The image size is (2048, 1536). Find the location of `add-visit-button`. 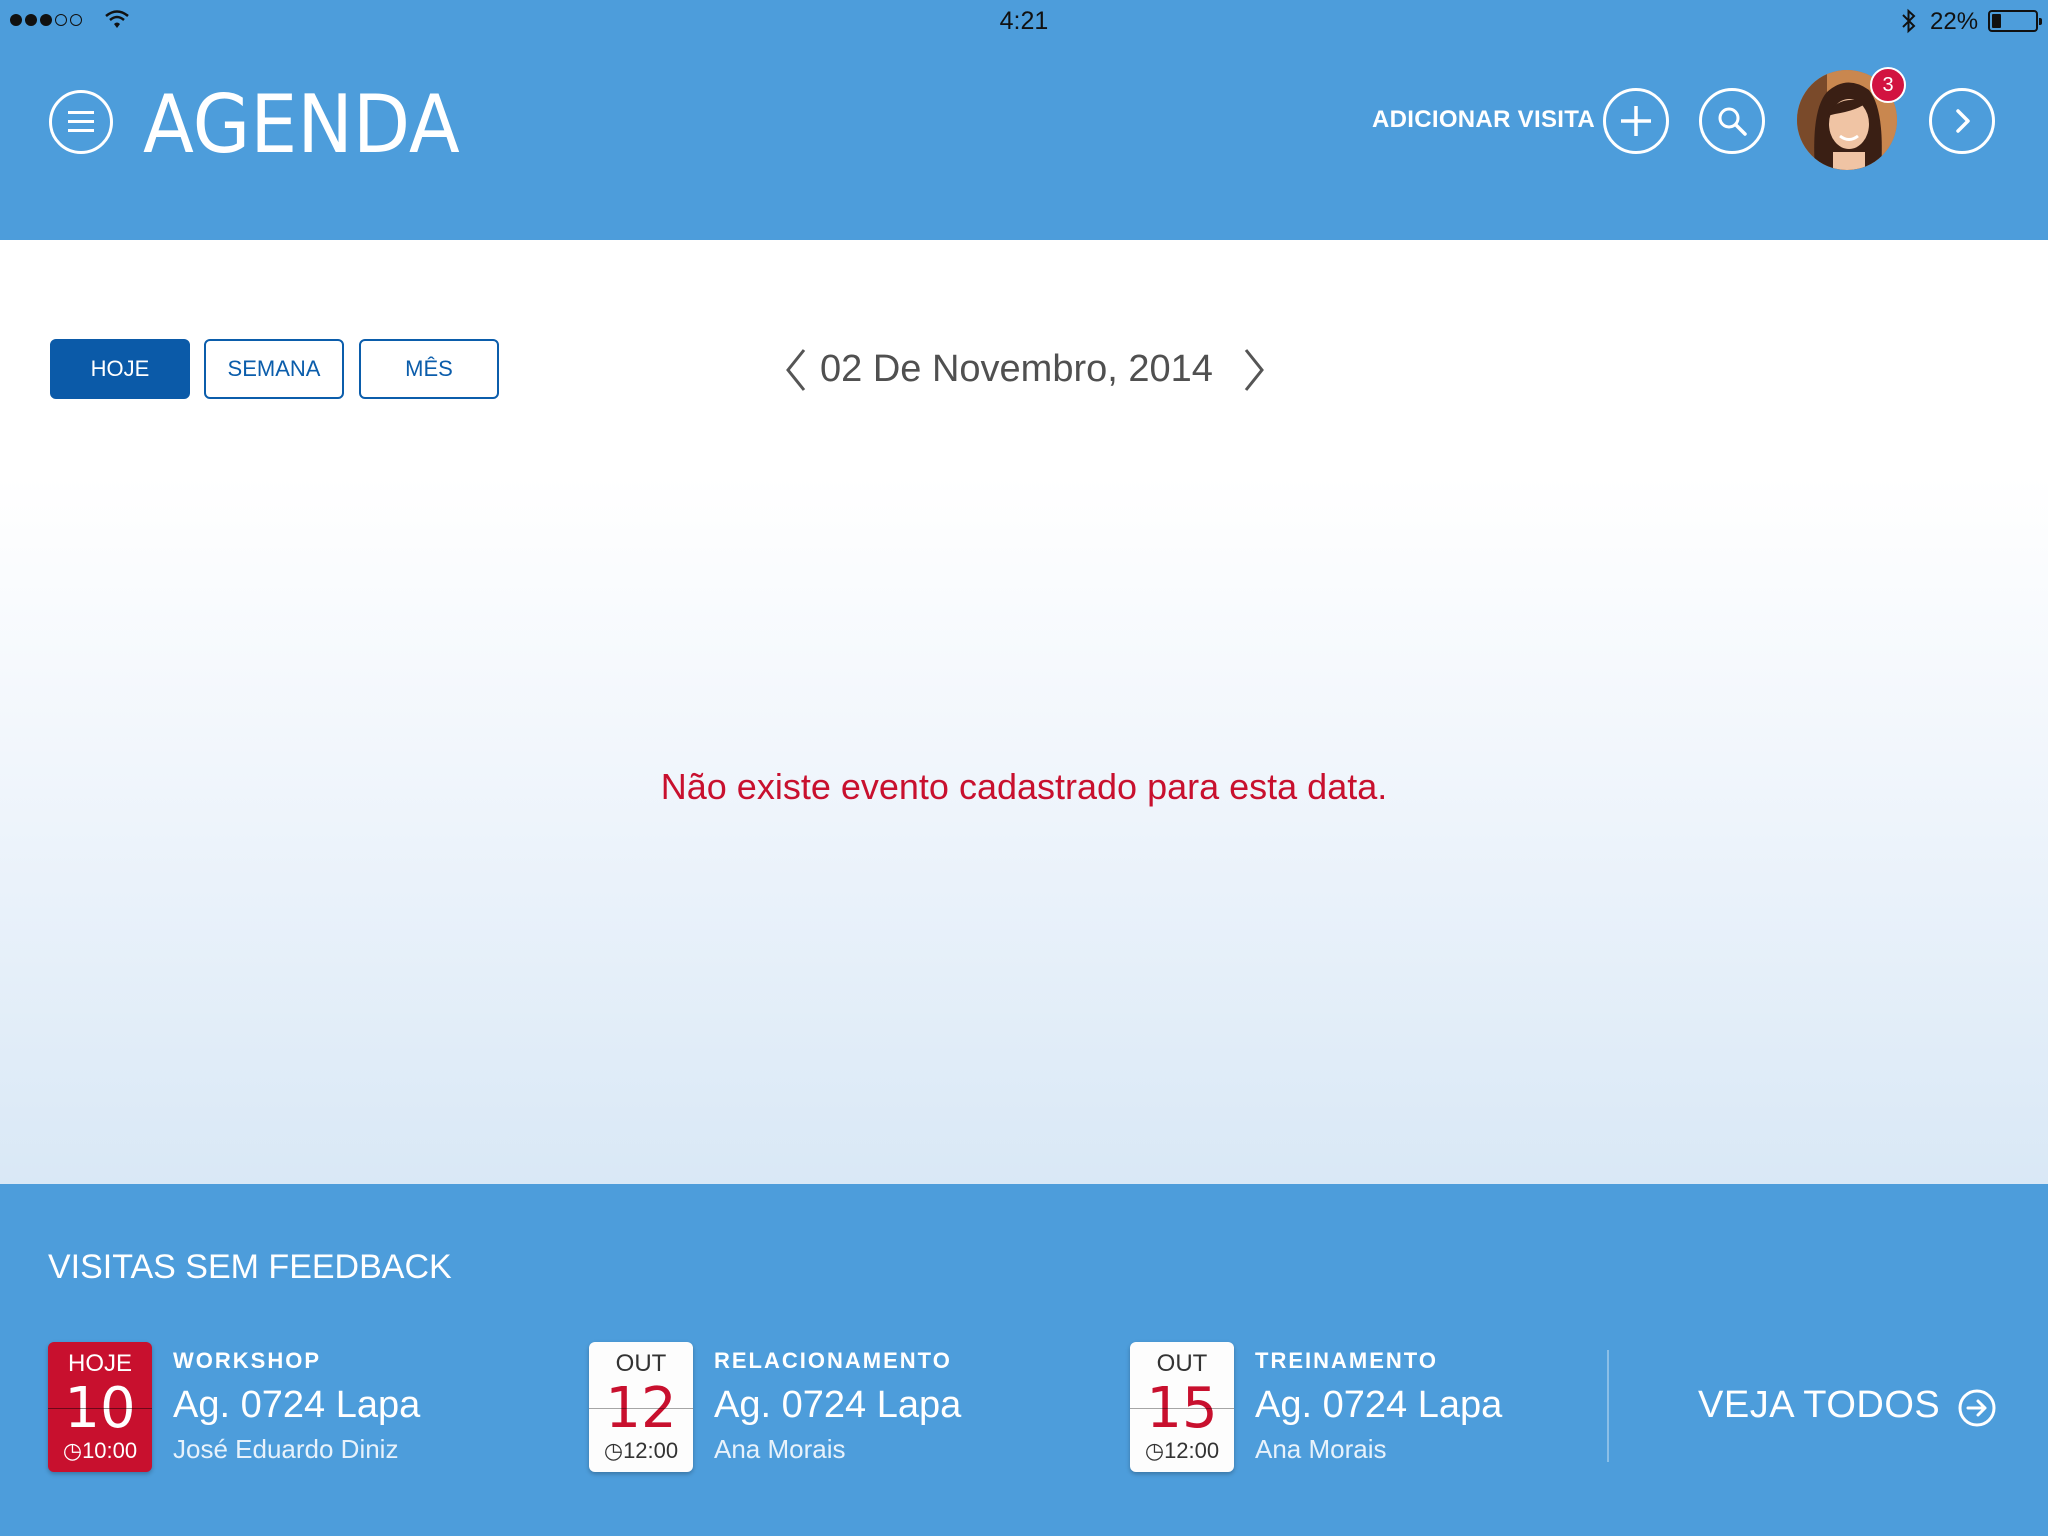

add-visit-button is located at coordinates (1636, 121).